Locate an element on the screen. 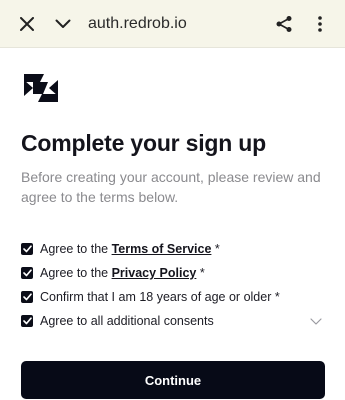 The width and height of the screenshot is (345, 400). url-text: auth.redrob.io is located at coordinates (180, 24).